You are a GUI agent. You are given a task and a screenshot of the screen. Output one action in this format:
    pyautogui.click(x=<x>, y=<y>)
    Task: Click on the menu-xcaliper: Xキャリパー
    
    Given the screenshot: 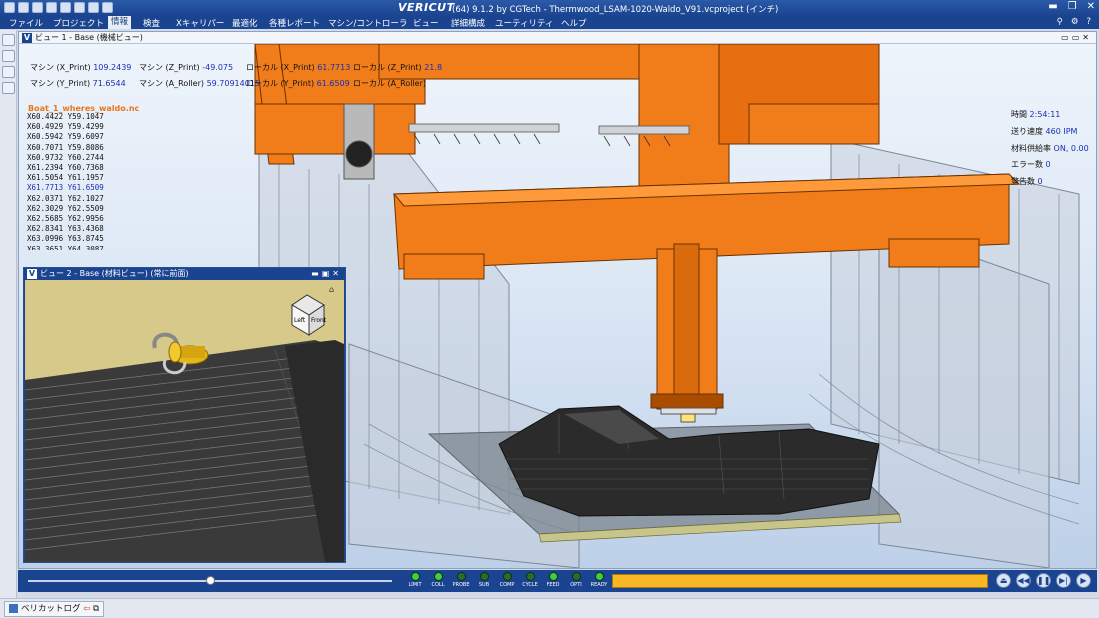 What is the action you would take?
    pyautogui.click(x=200, y=23)
    